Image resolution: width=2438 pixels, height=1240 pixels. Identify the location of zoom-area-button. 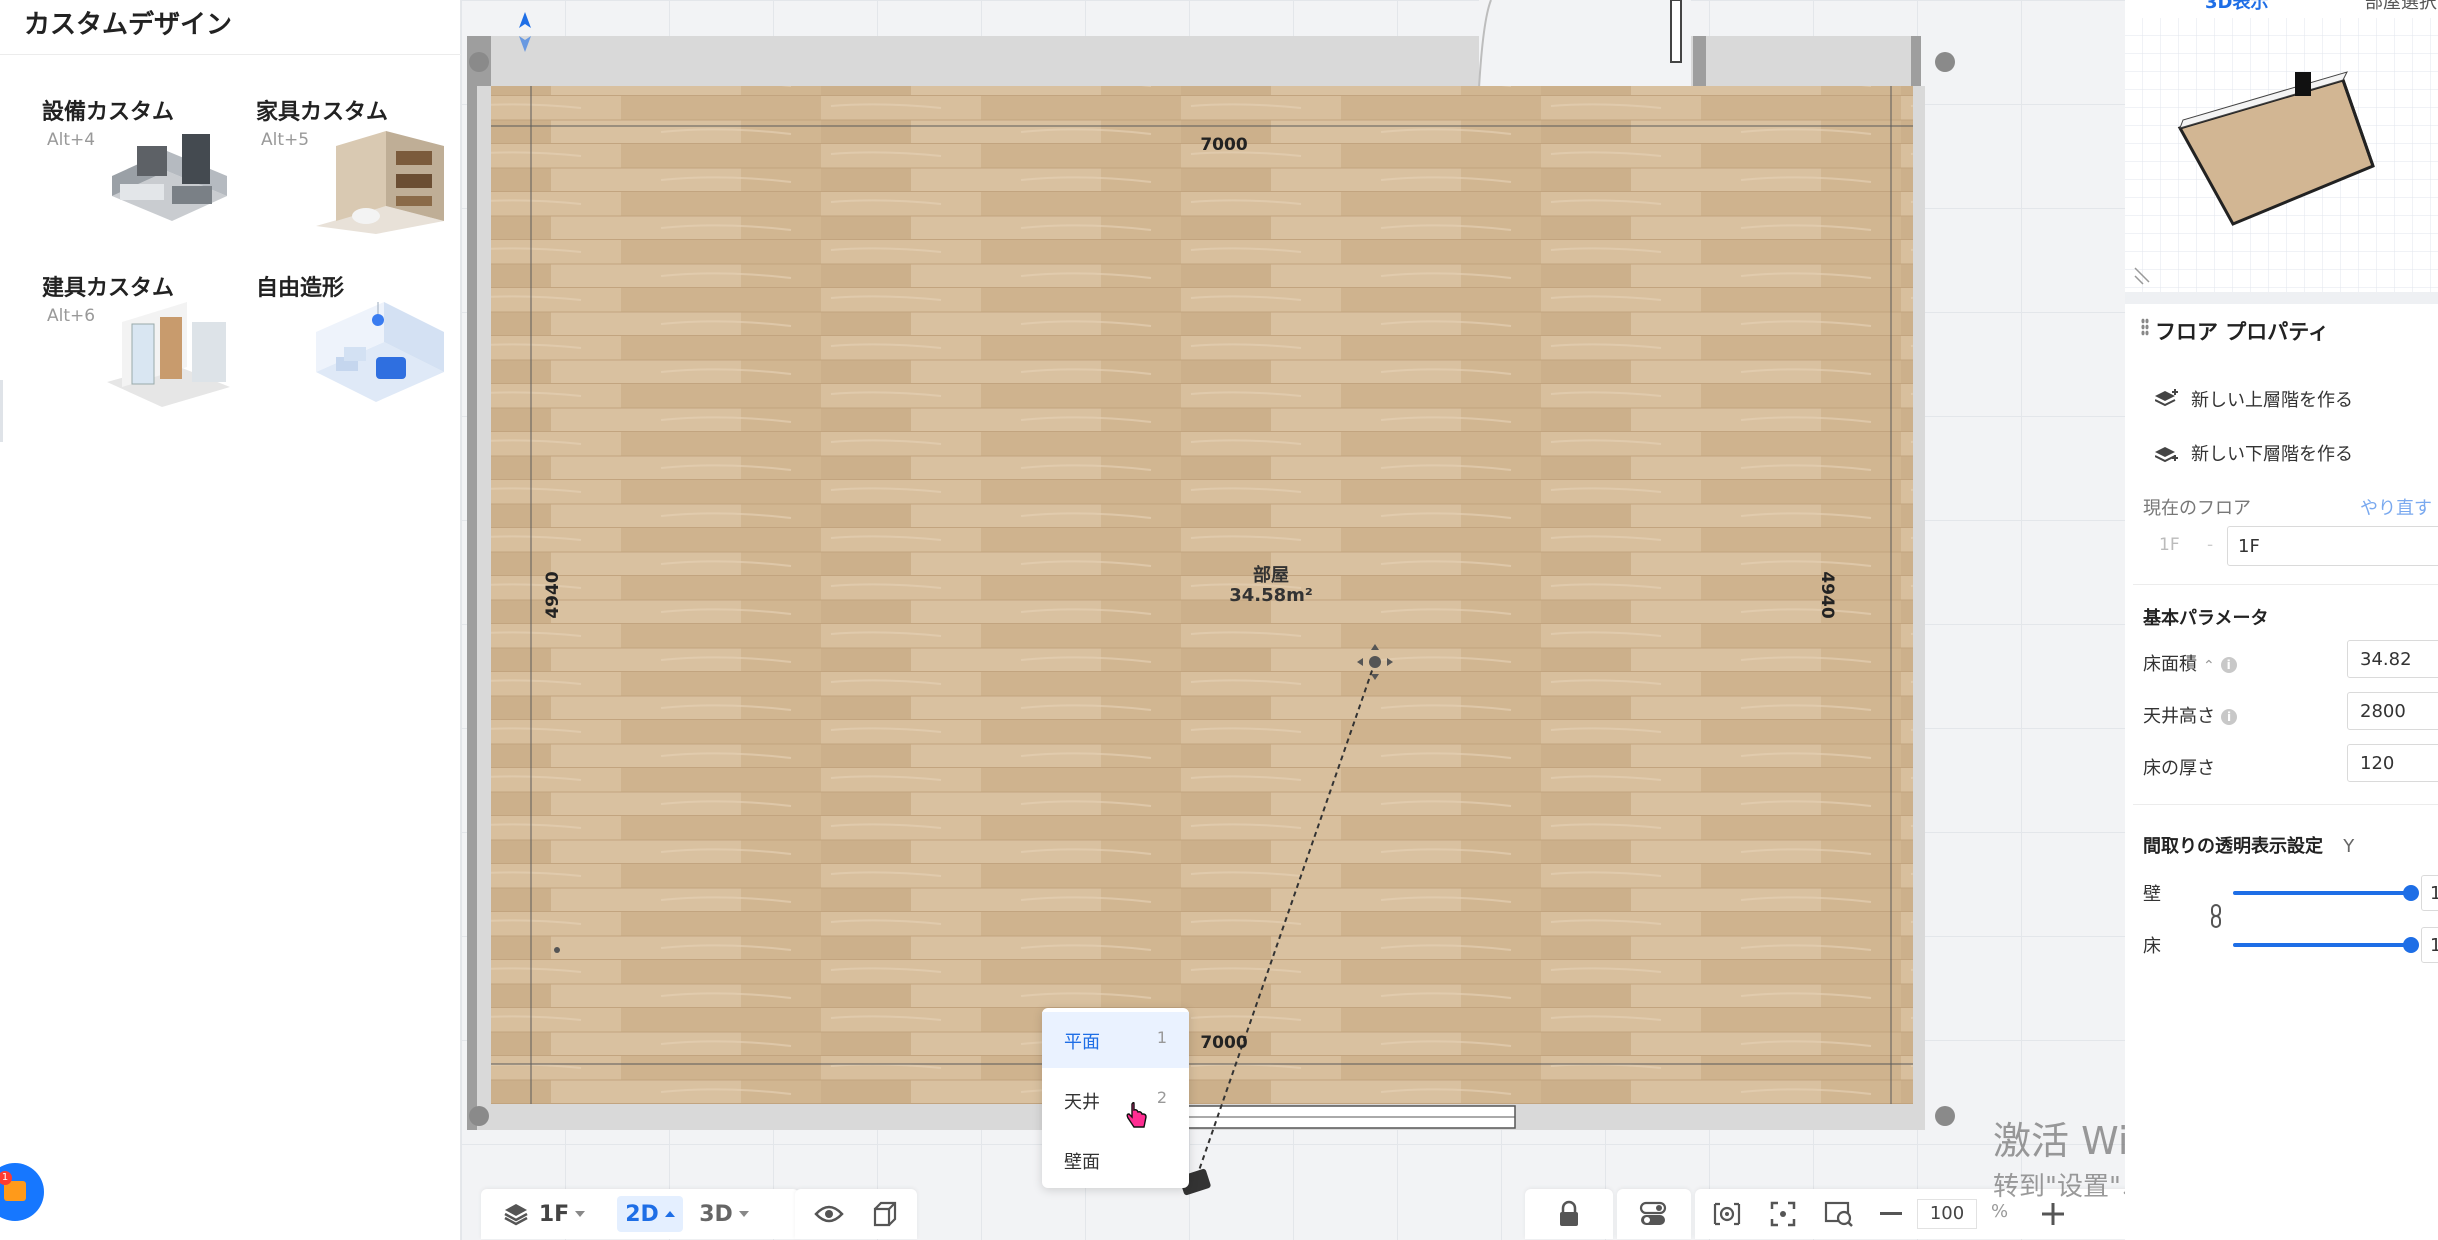
(1839, 1214).